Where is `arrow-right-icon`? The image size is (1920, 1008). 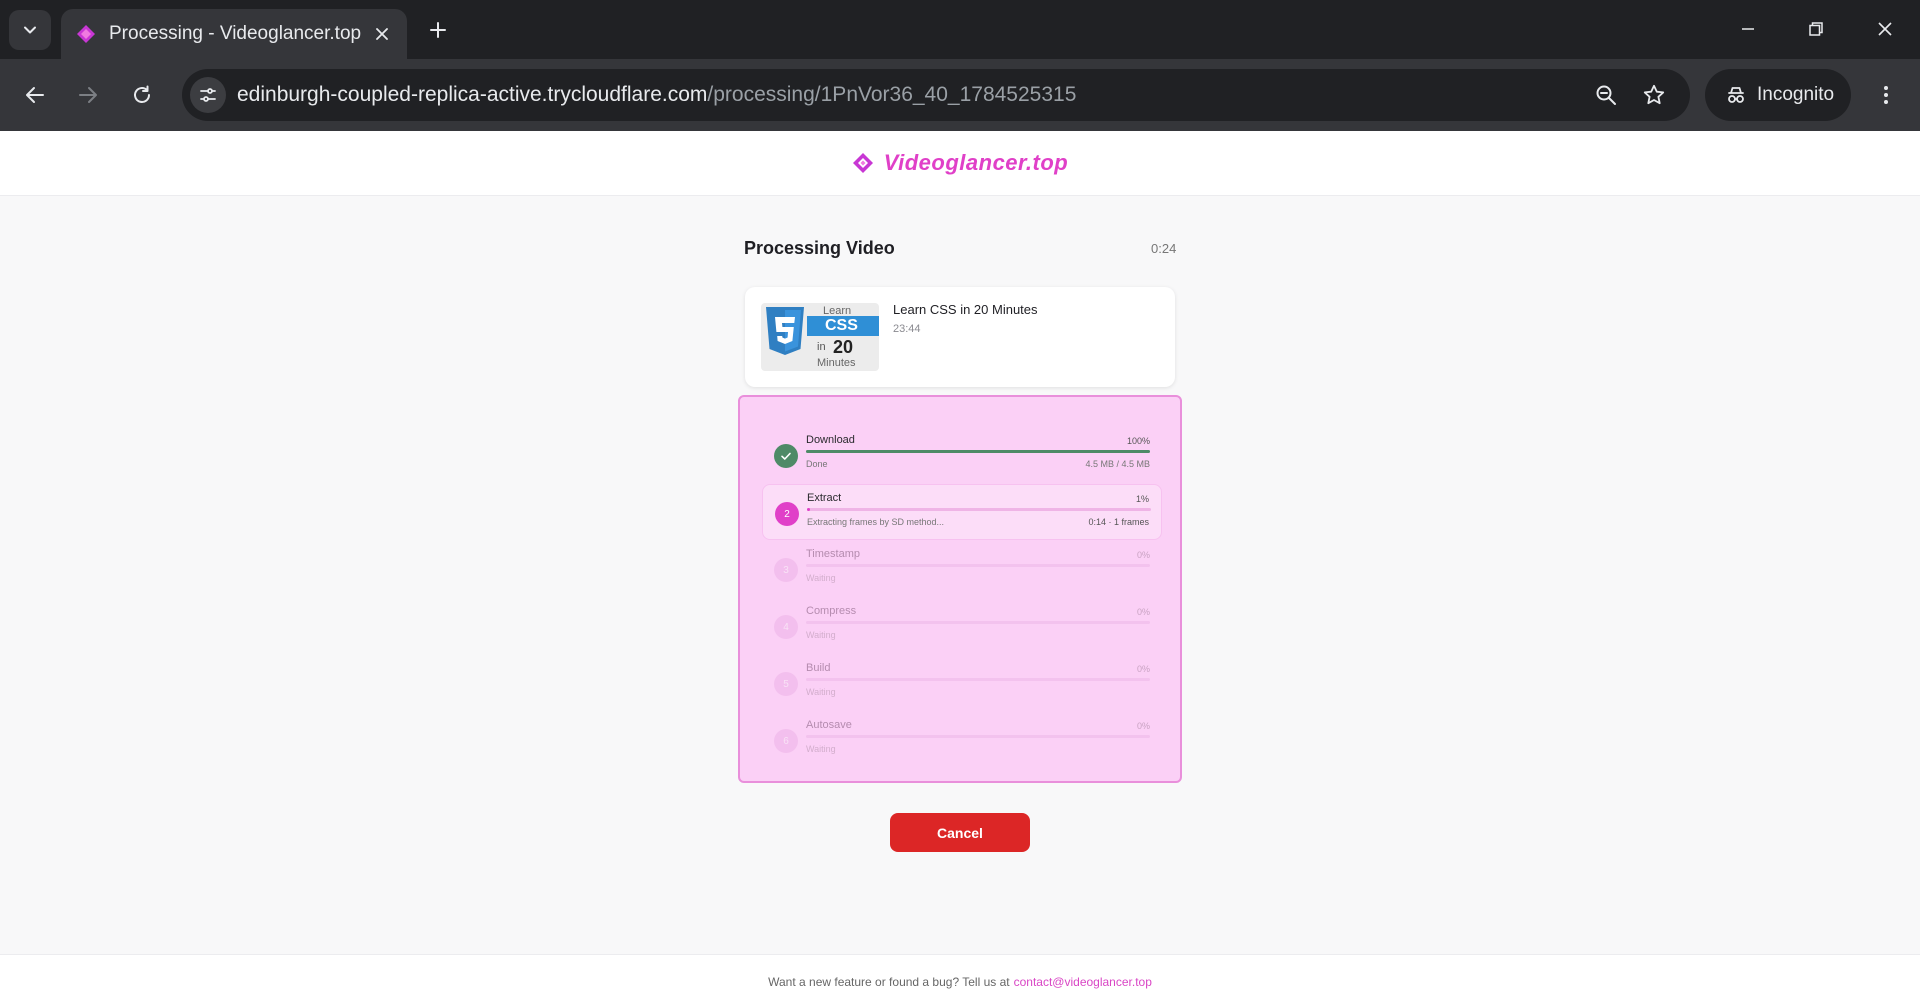 arrow-right-icon is located at coordinates (88, 95).